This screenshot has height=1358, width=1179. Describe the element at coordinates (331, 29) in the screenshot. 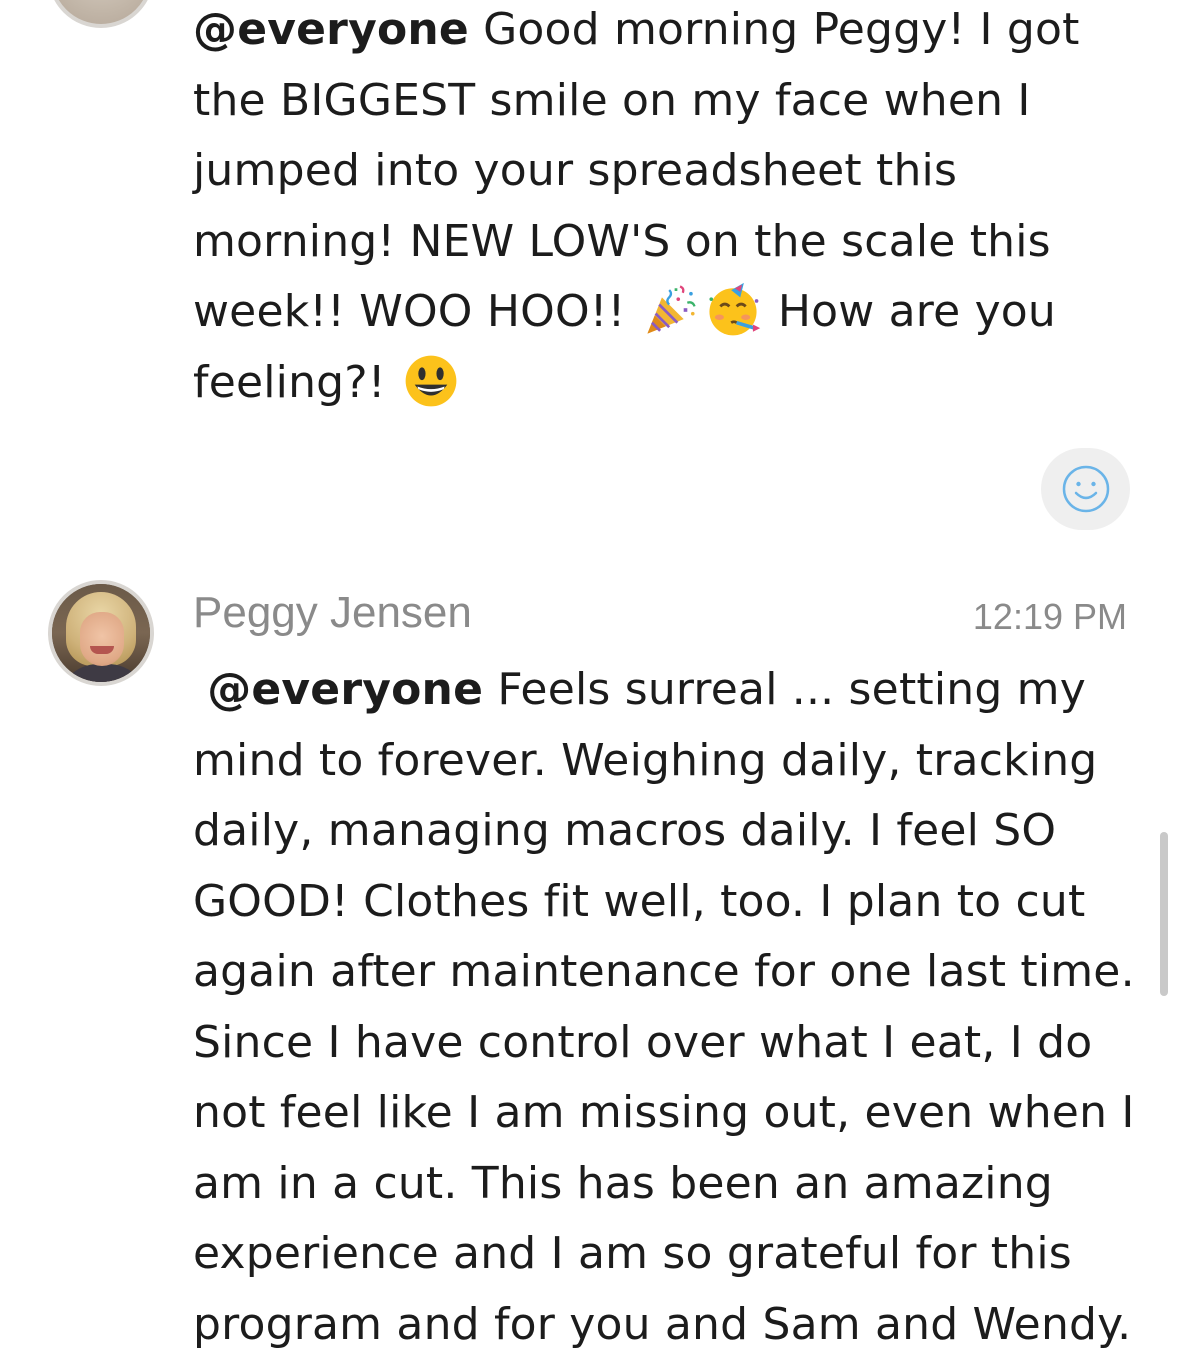

I see `mention-everyone: @everyone` at that location.